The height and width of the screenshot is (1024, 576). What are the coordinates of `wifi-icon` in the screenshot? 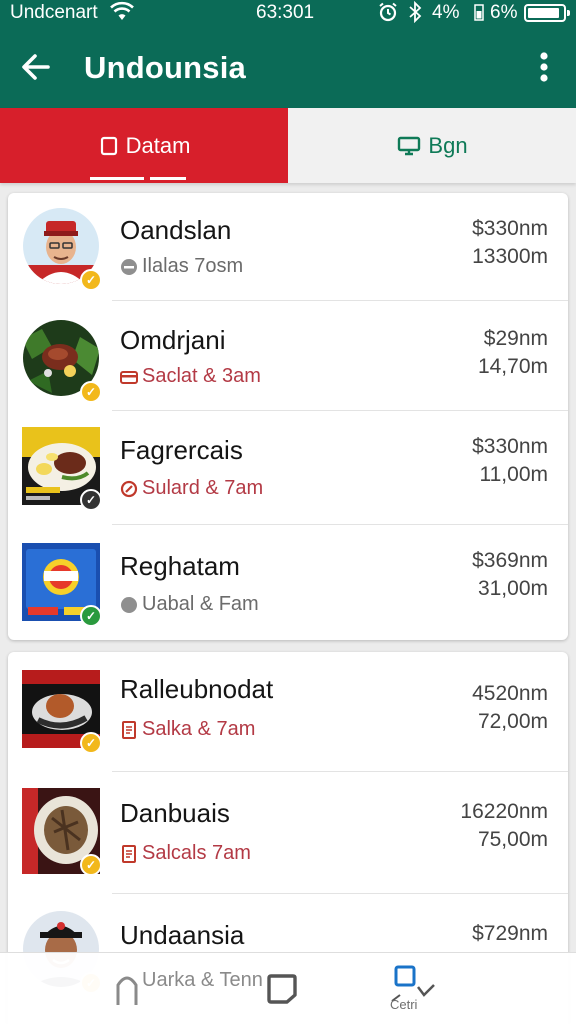 It's located at (122, 10).